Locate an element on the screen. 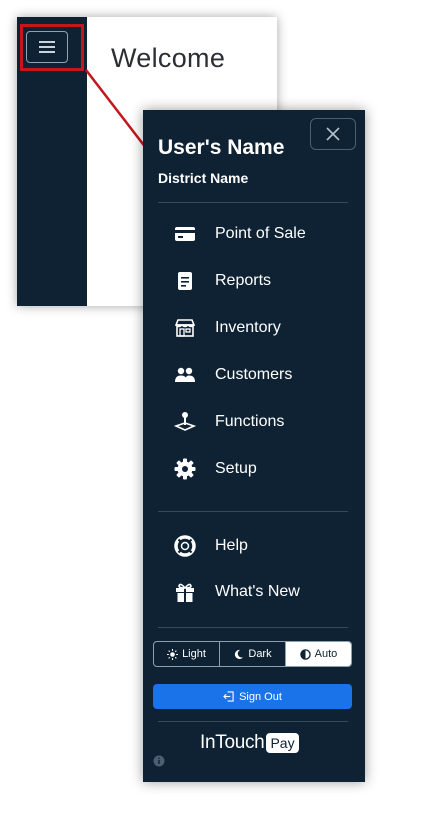  nav-item-label: Reports is located at coordinates (243, 280).